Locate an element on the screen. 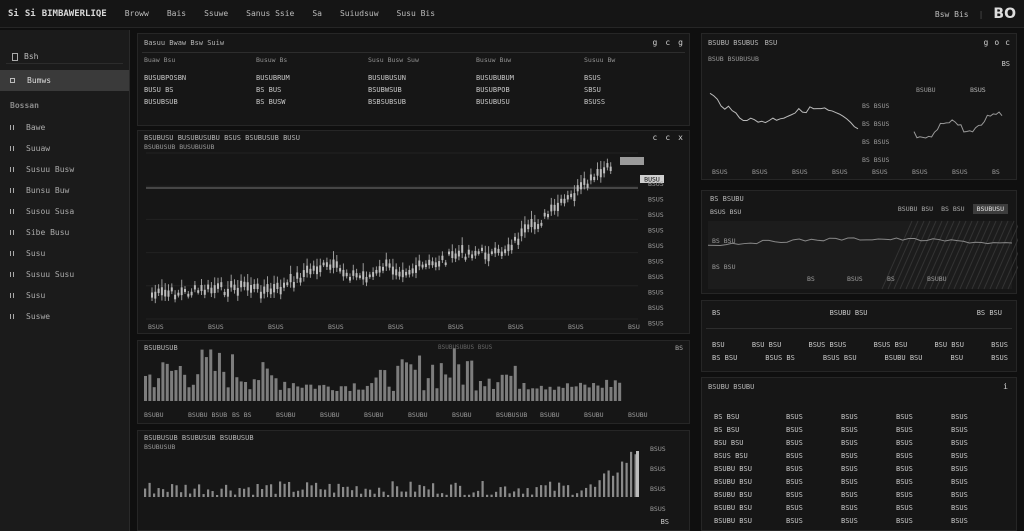 This screenshot has width=1024, height=531. stat-value: BSU BSU is located at coordinates (949, 345).